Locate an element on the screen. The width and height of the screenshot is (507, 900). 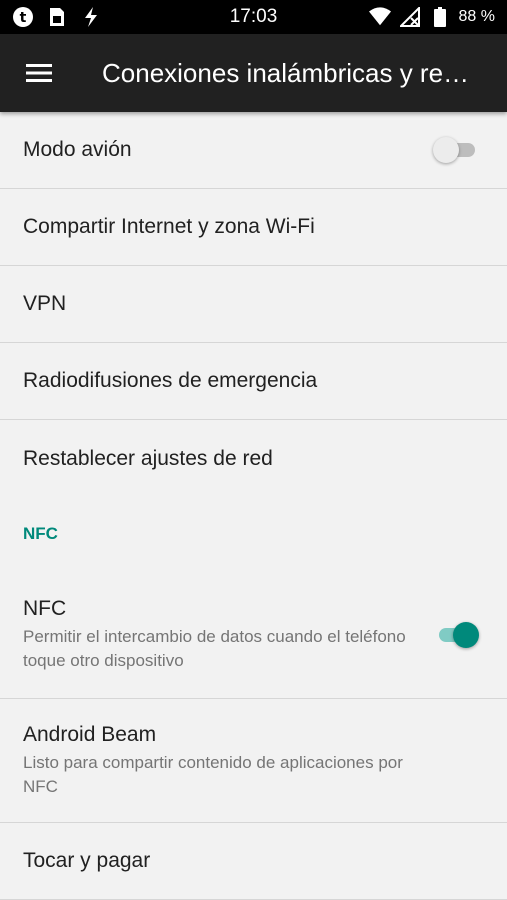
status-bar-right-icons: 88 % is located at coordinates (431, 17).